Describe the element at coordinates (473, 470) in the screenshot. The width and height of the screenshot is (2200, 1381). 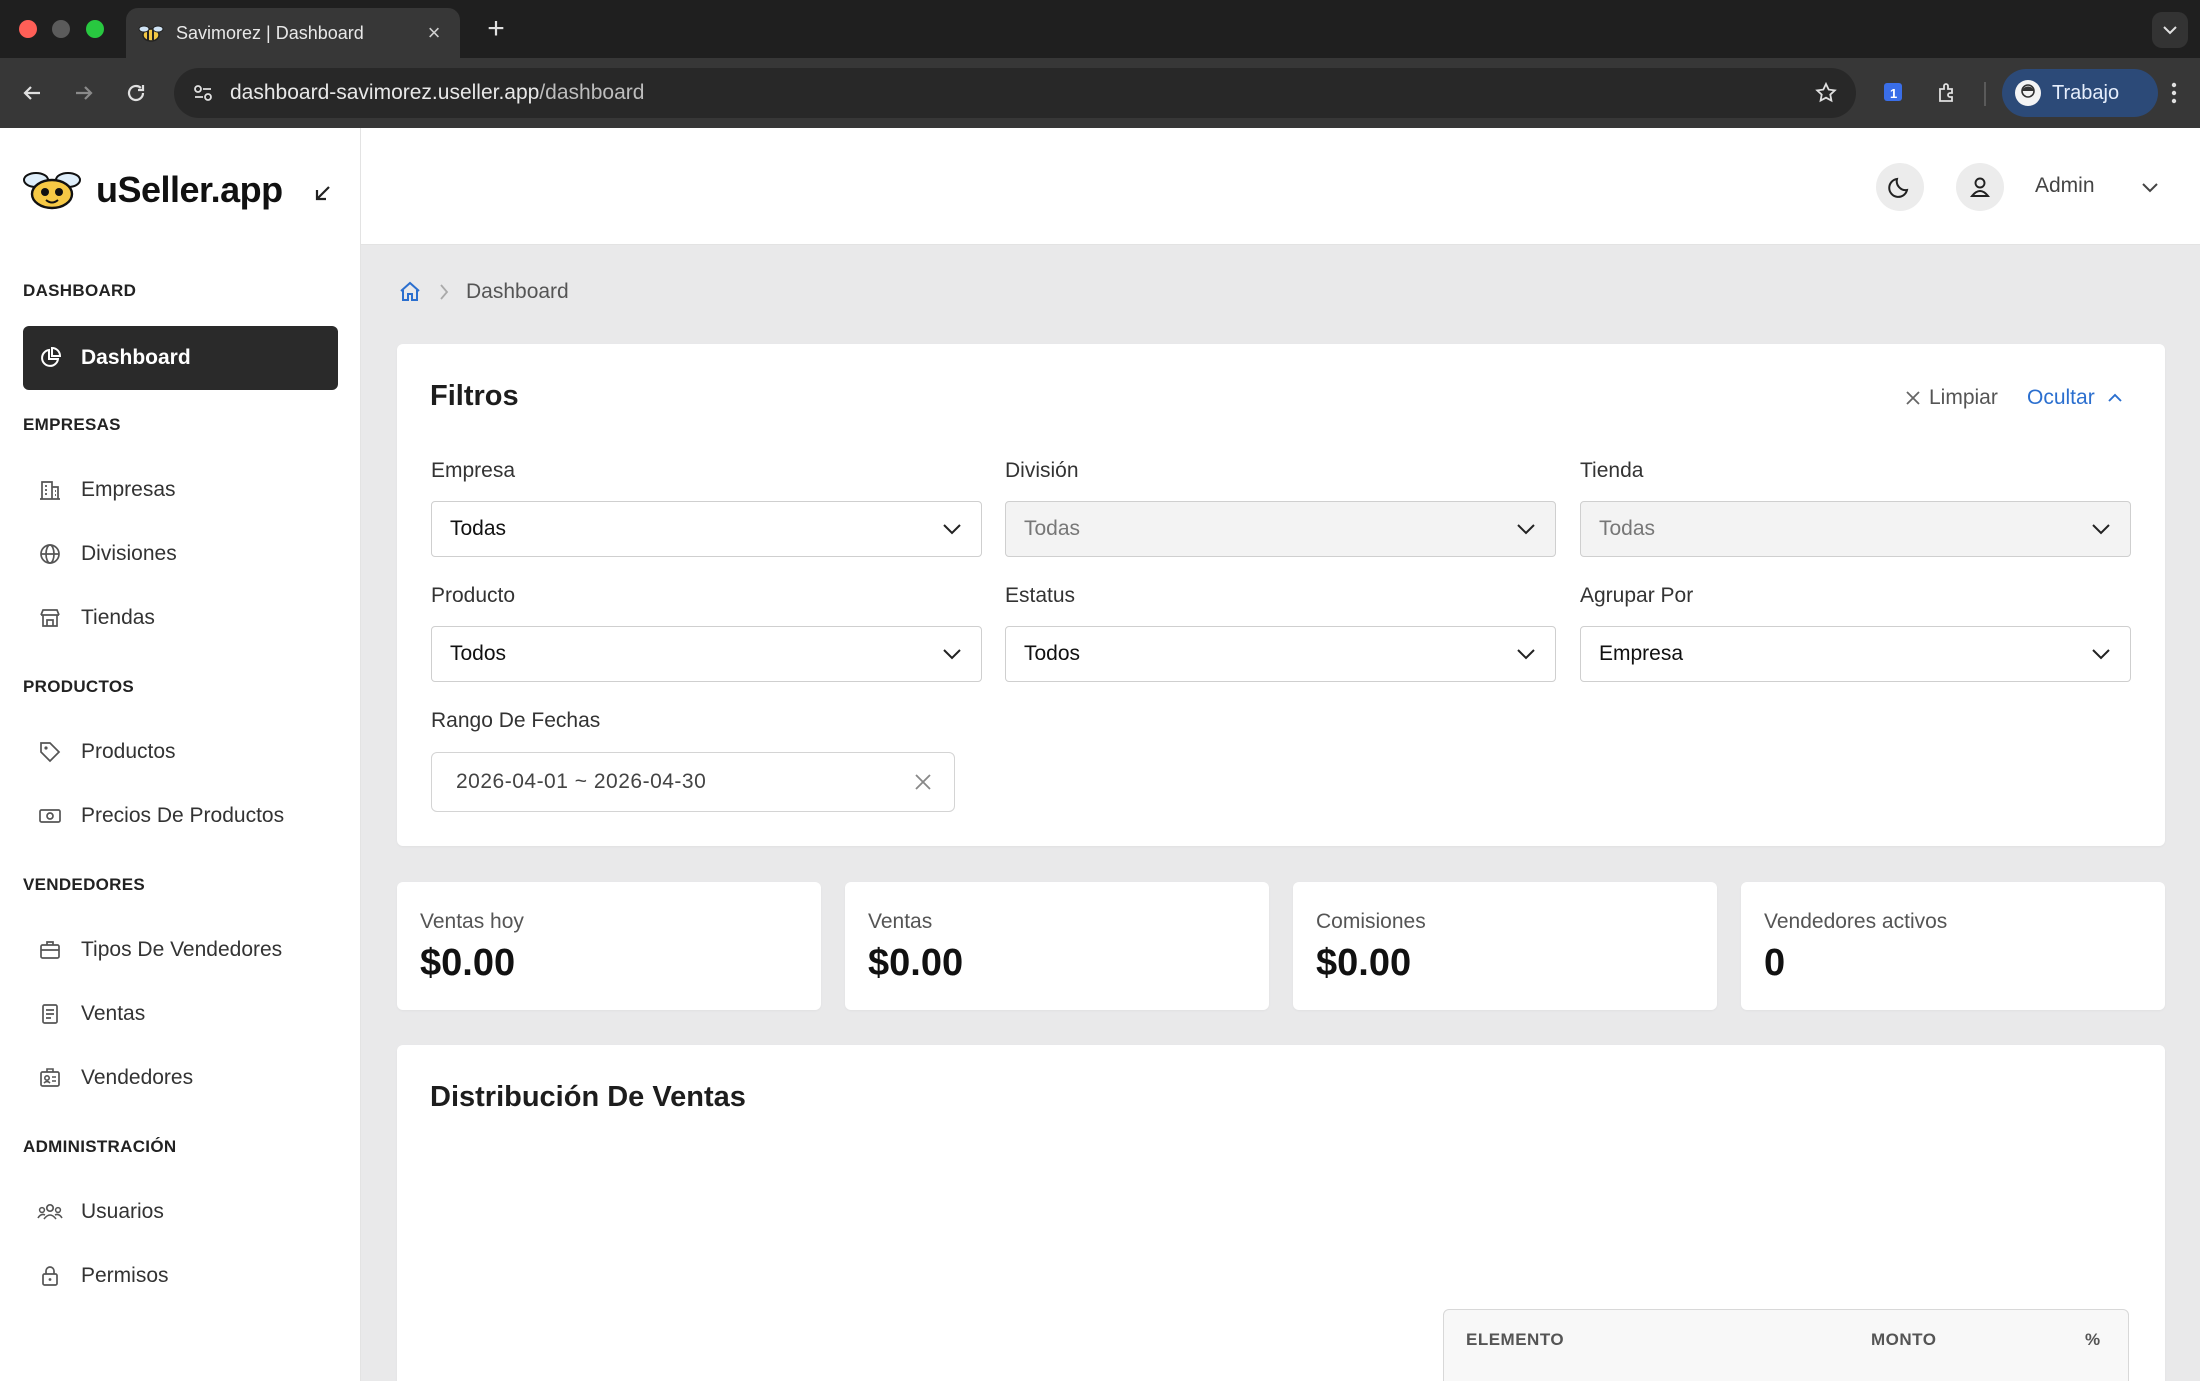
I see `empresa-label: Empresa` at that location.